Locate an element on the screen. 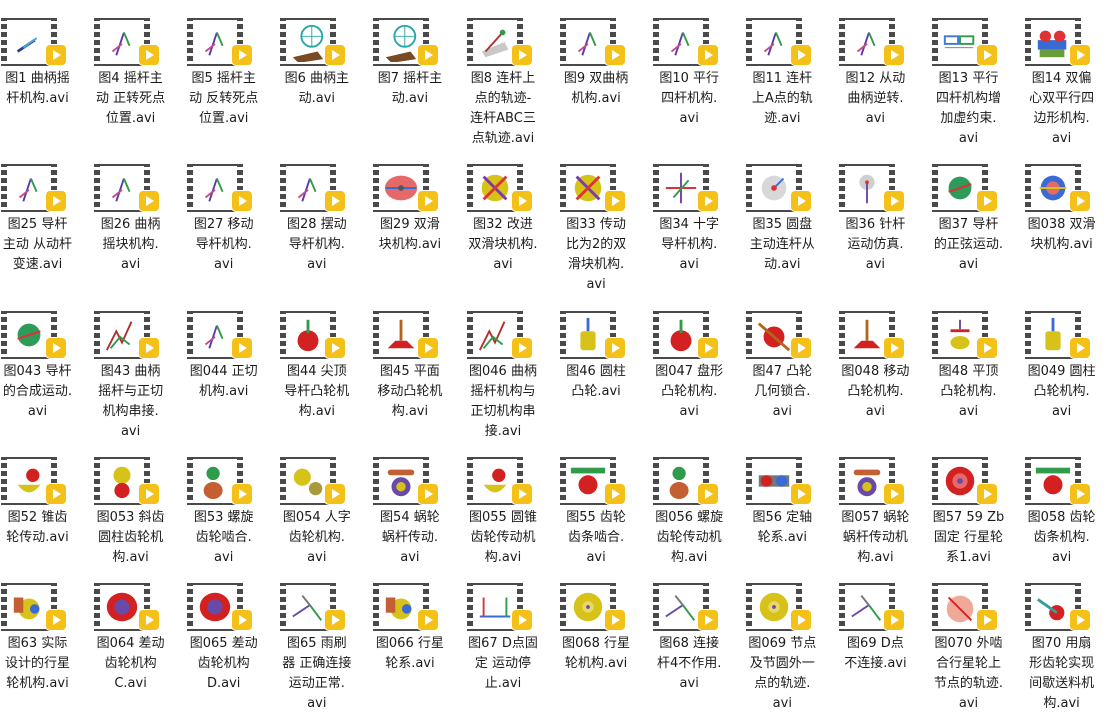 The image size is (1118, 714). differential-preview is located at coordinates (122, 607).